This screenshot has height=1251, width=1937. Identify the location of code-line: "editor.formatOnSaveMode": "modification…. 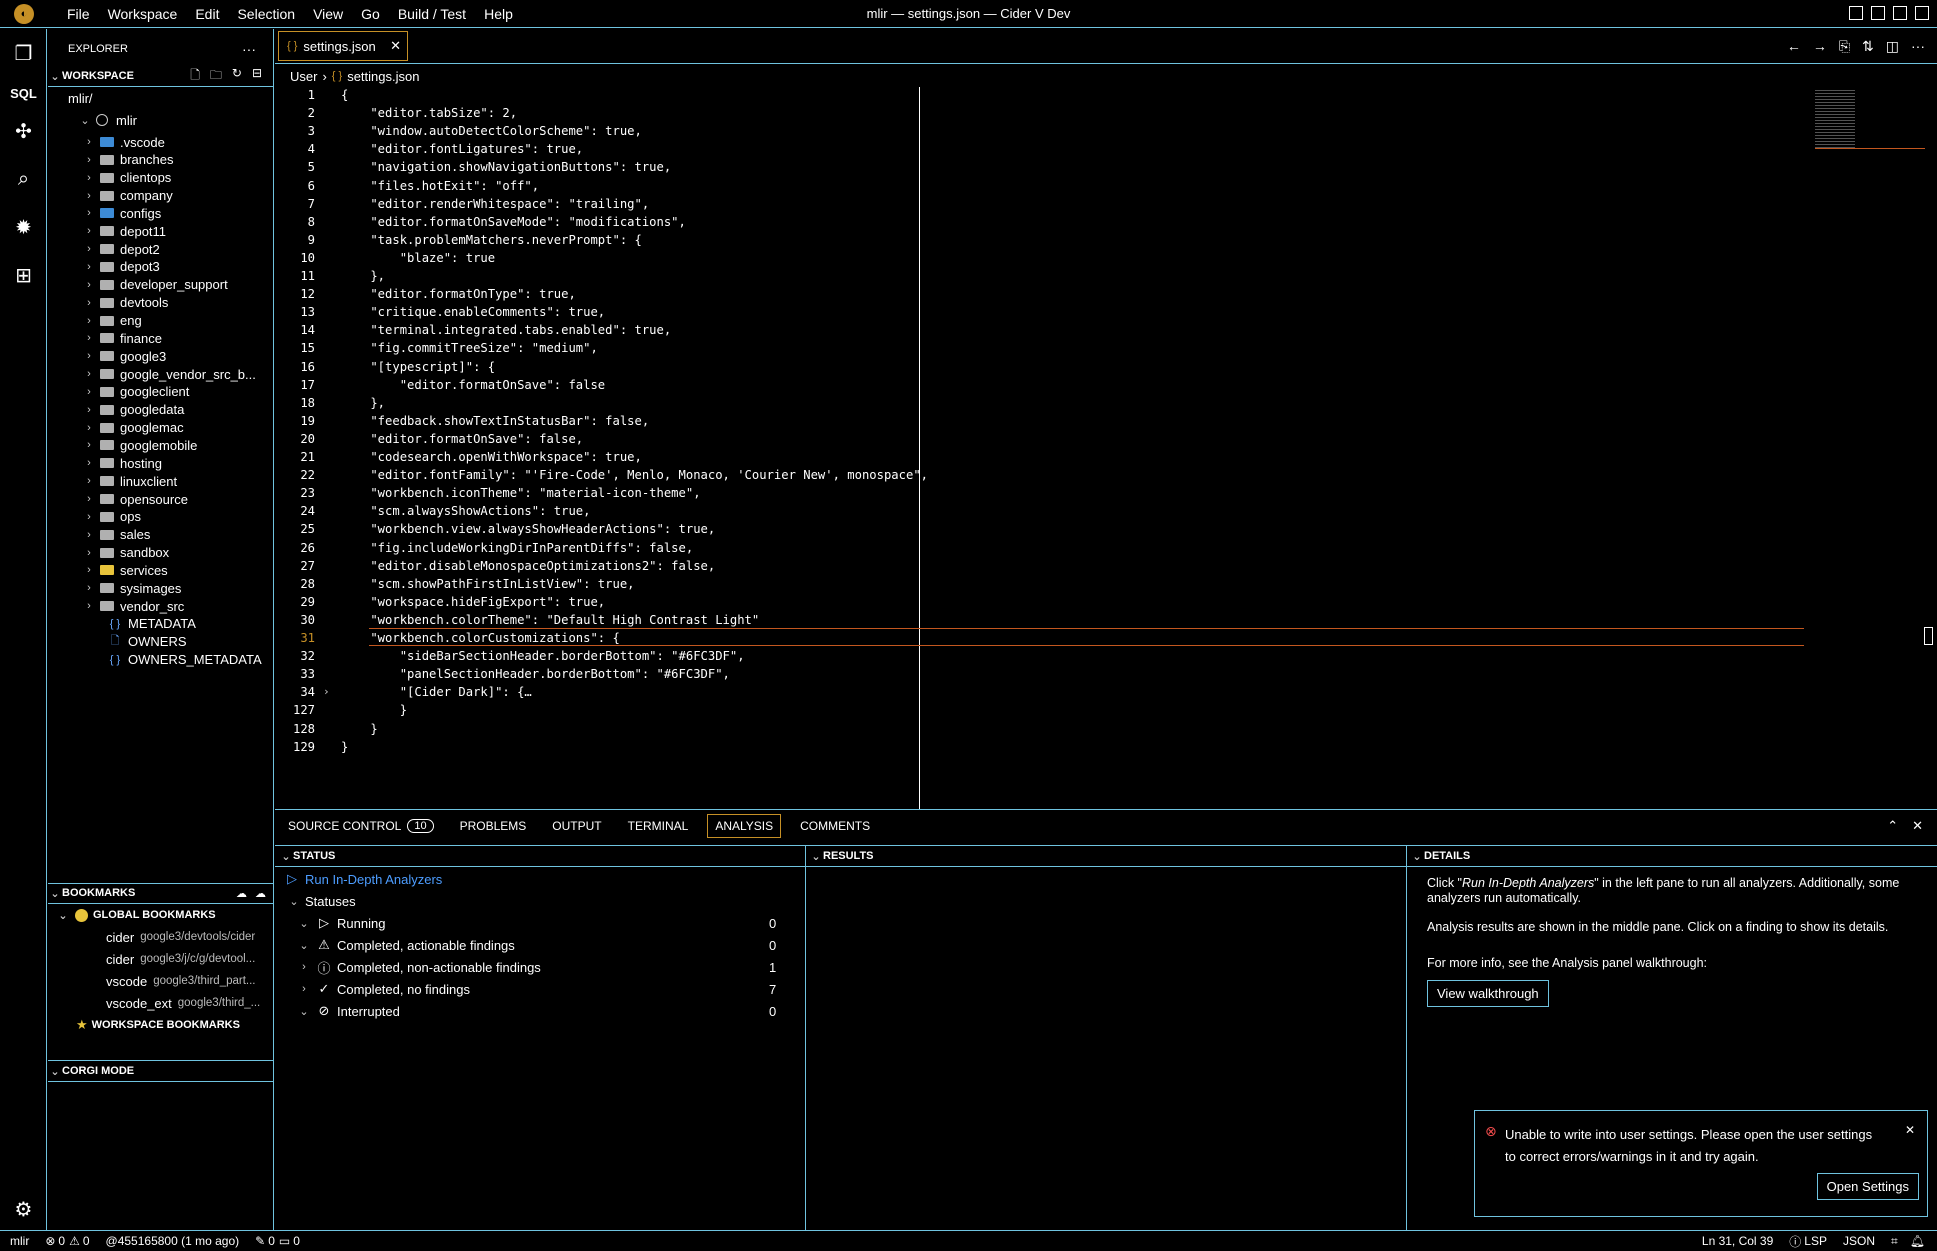
(513, 222).